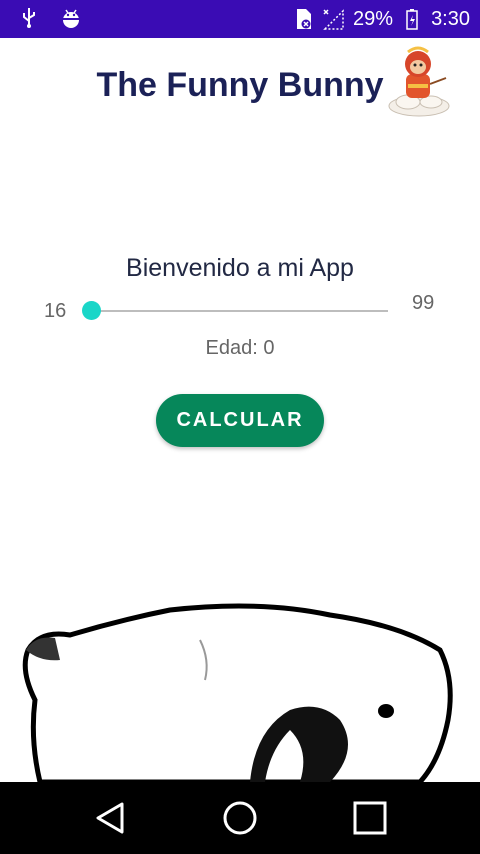 This screenshot has width=480, height=854. I want to click on age-text: Edad: 0, so click(240, 348).